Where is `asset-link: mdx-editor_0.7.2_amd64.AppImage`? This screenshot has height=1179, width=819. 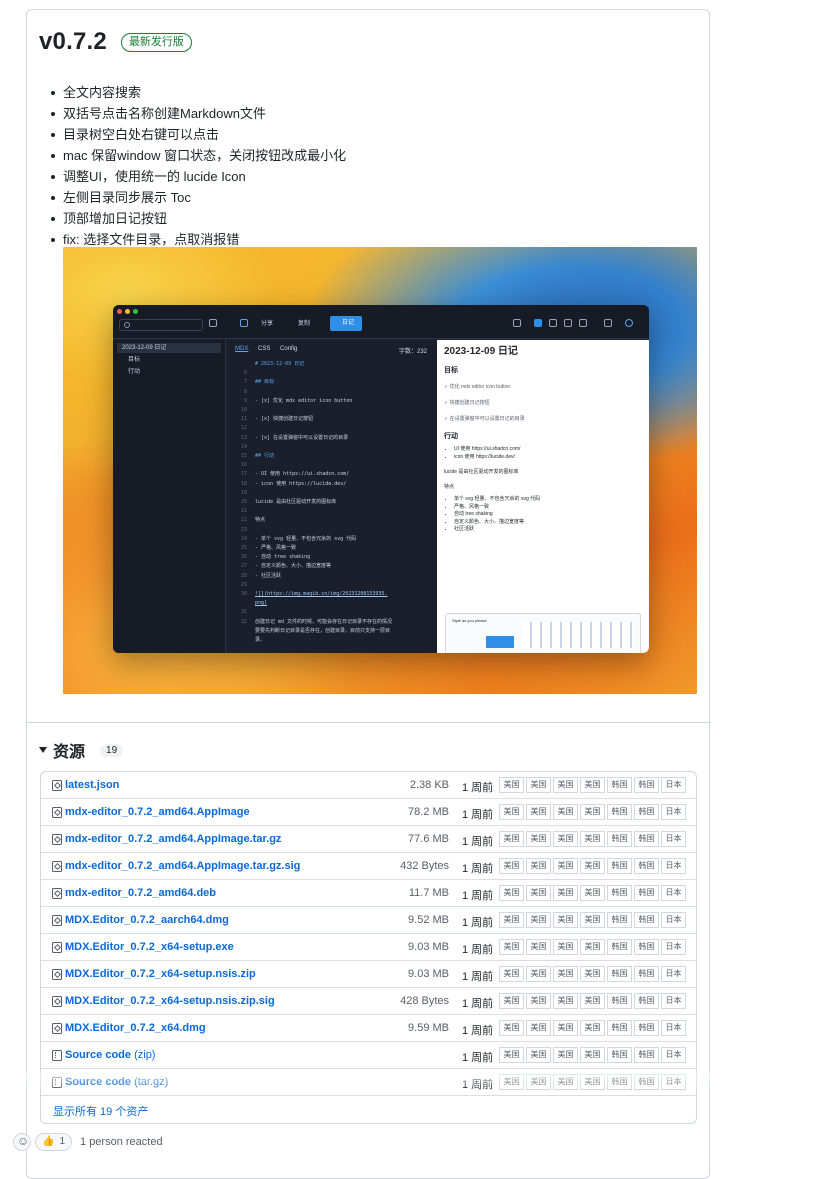
asset-link: mdx-editor_0.7.2_amd64.AppImage is located at coordinates (157, 812).